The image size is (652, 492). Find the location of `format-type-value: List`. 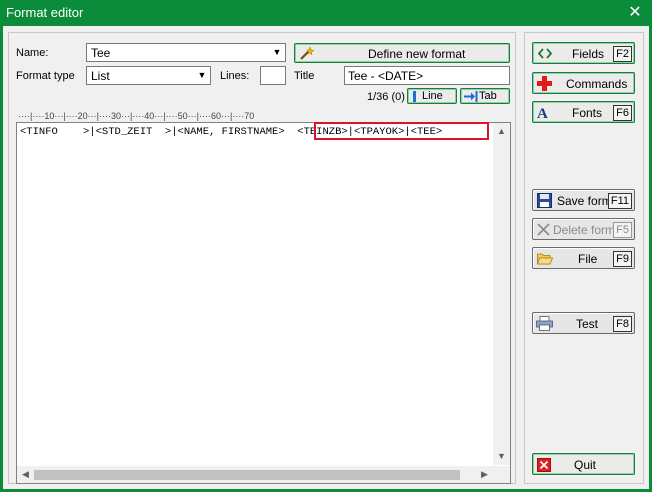

format-type-value: List is located at coordinates (100, 76).